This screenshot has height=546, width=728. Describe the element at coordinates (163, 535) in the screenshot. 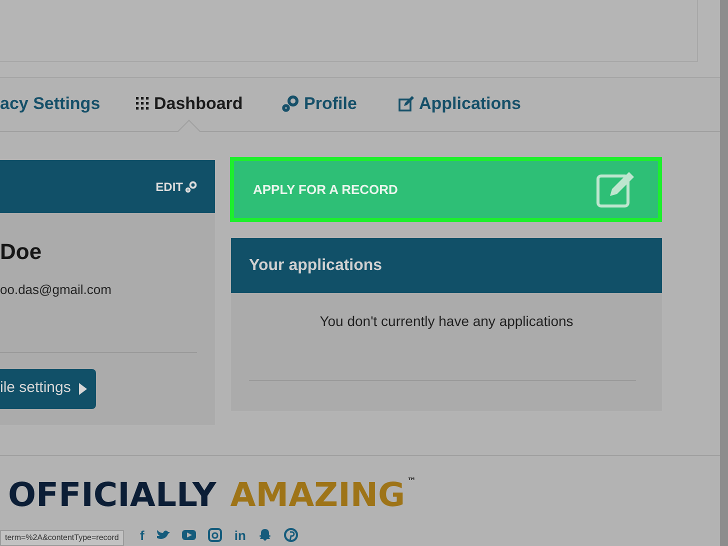

I see `bird-icon` at that location.